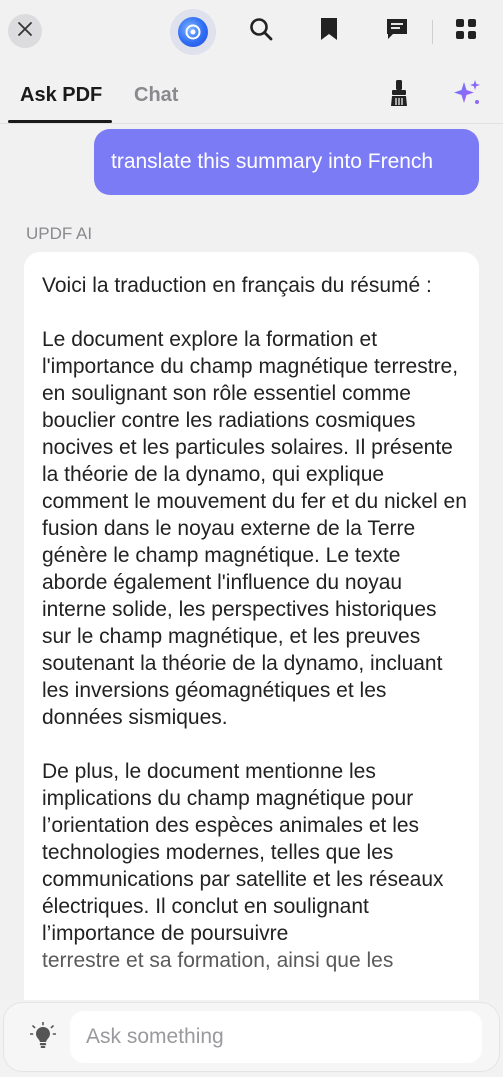 This screenshot has width=503, height=1077. I want to click on ai-prompts-button, so click(467, 95).